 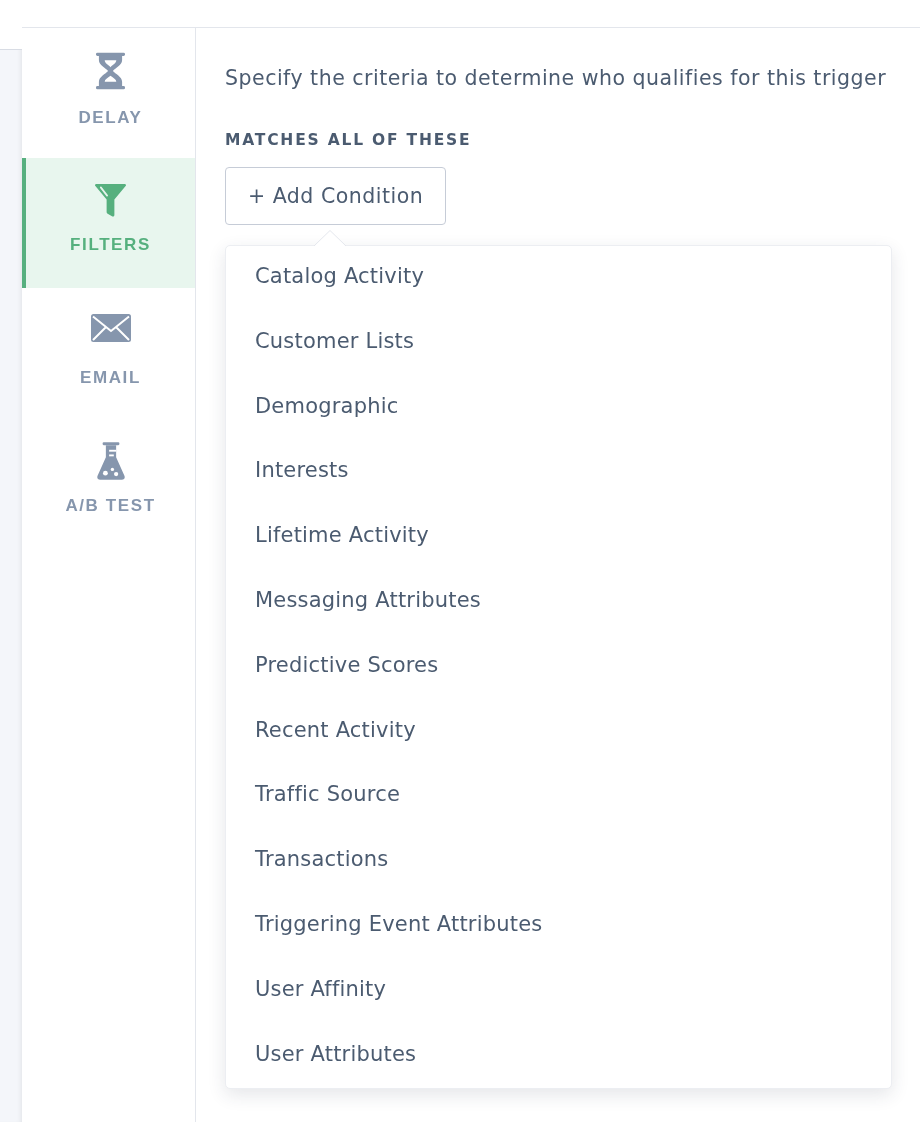 What do you see at coordinates (558, 732) in the screenshot?
I see `menu-item: Recent Activity` at bounding box center [558, 732].